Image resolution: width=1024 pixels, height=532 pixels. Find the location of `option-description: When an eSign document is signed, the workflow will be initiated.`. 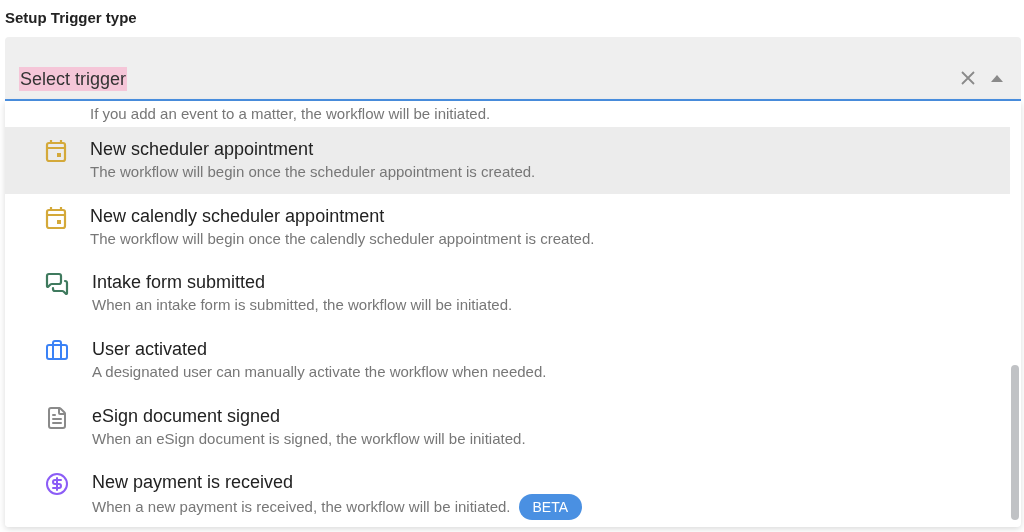

option-description: When an eSign document is signed, the workflow will be initiated. is located at coordinates (309, 438).